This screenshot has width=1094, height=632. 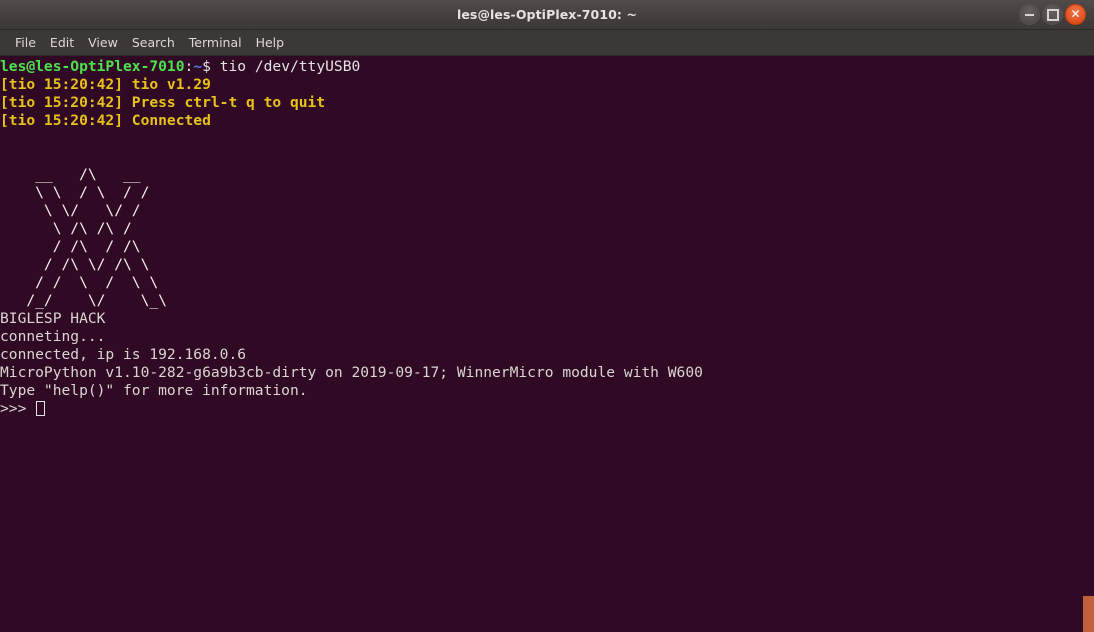 I want to click on window-controls: ✕, so click(x=1052, y=14).